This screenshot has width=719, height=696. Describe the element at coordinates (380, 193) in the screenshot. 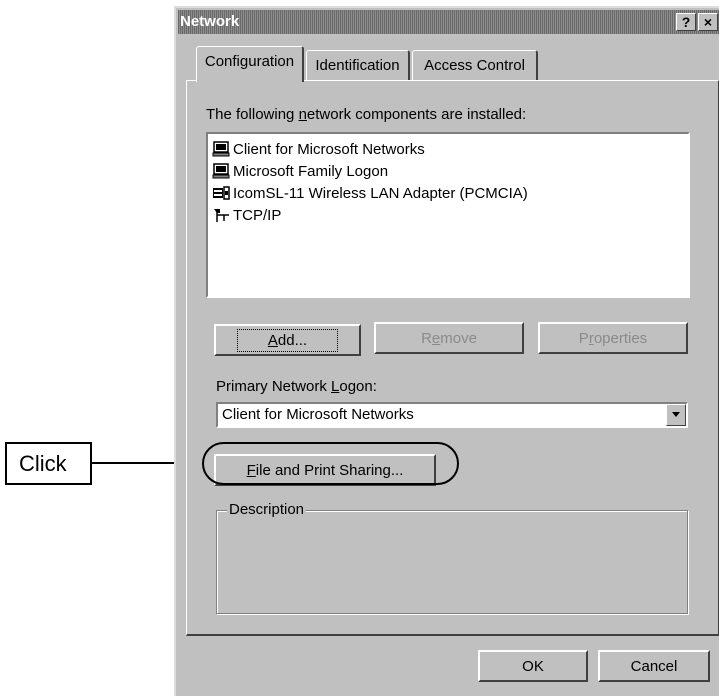

I see `item-label: IcomSL-11 Wireless LAN Adapter (PCMCIA)` at that location.